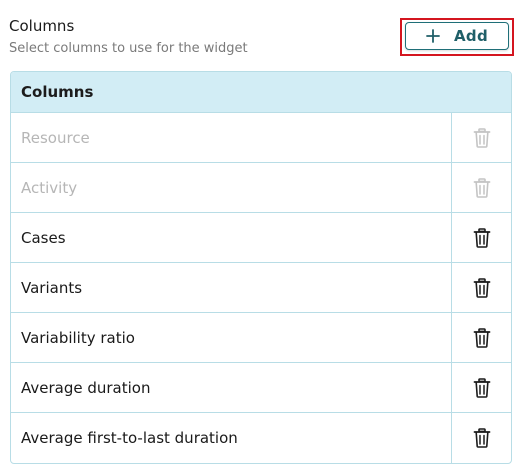  What do you see at coordinates (55, 137) in the screenshot?
I see `column-name: Resource` at bounding box center [55, 137].